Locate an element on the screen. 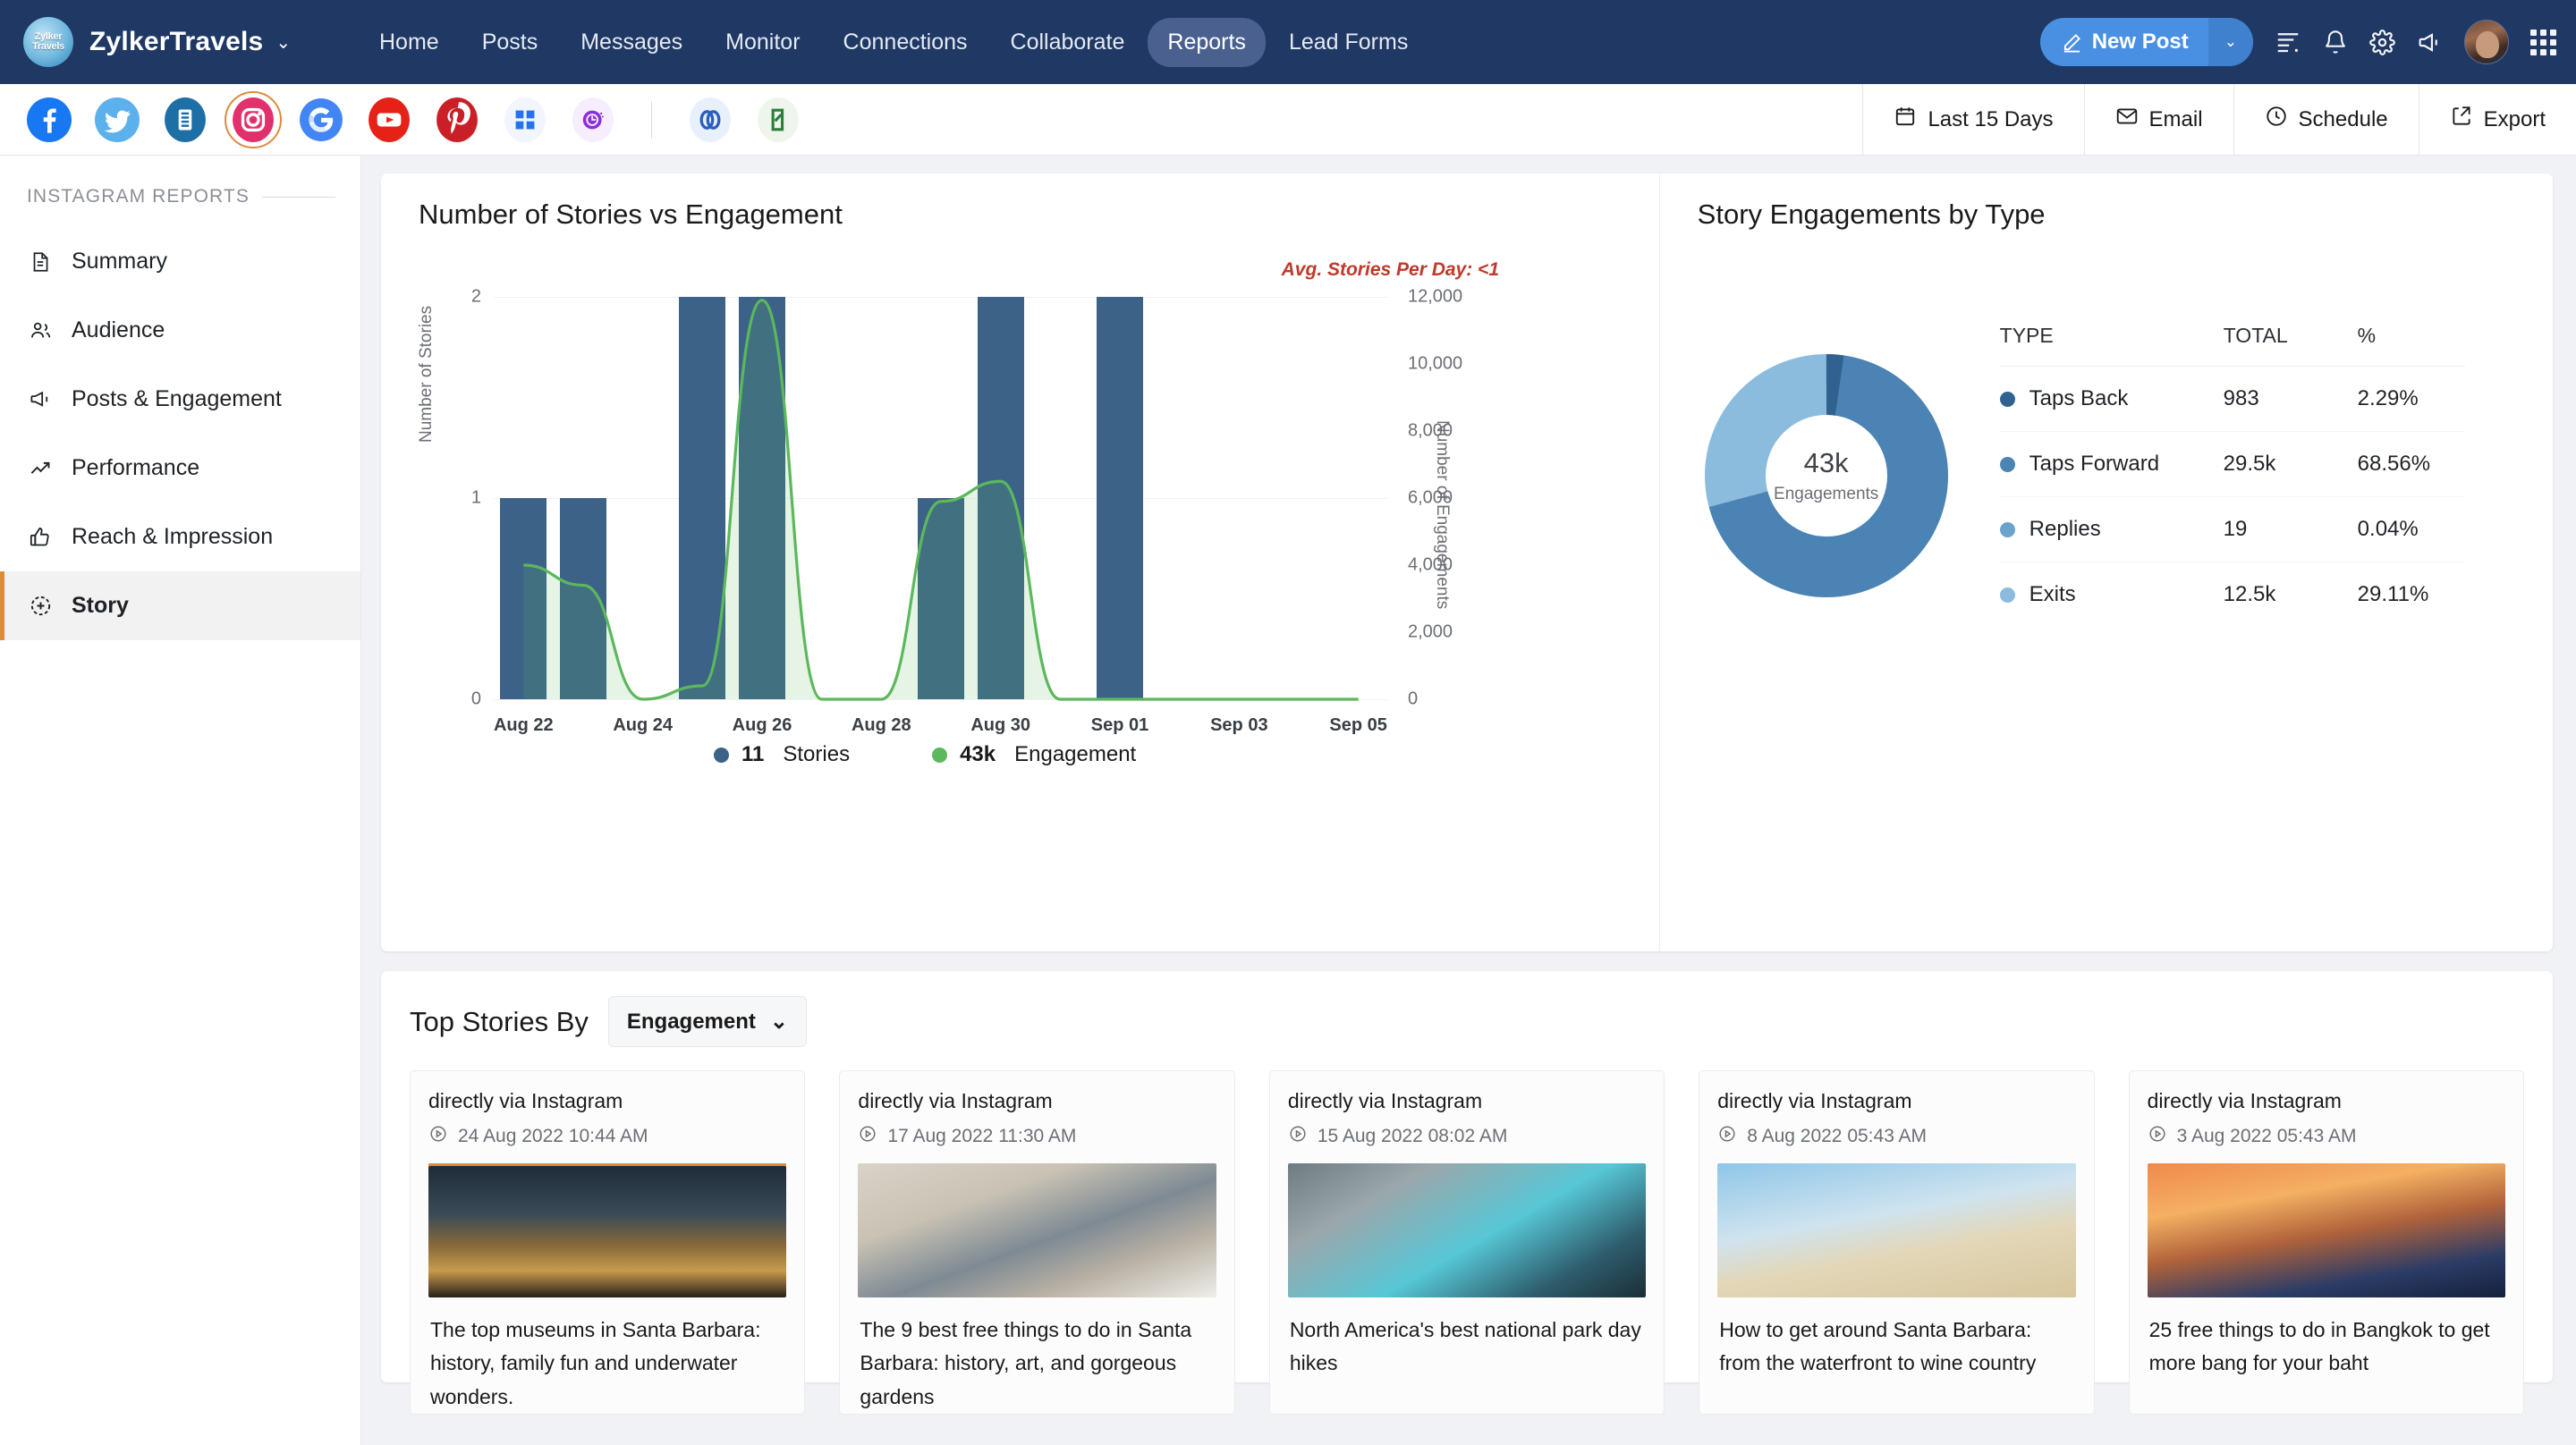 The height and width of the screenshot is (1445, 2576). tool-schedule: Schedule is located at coordinates (2326, 119).